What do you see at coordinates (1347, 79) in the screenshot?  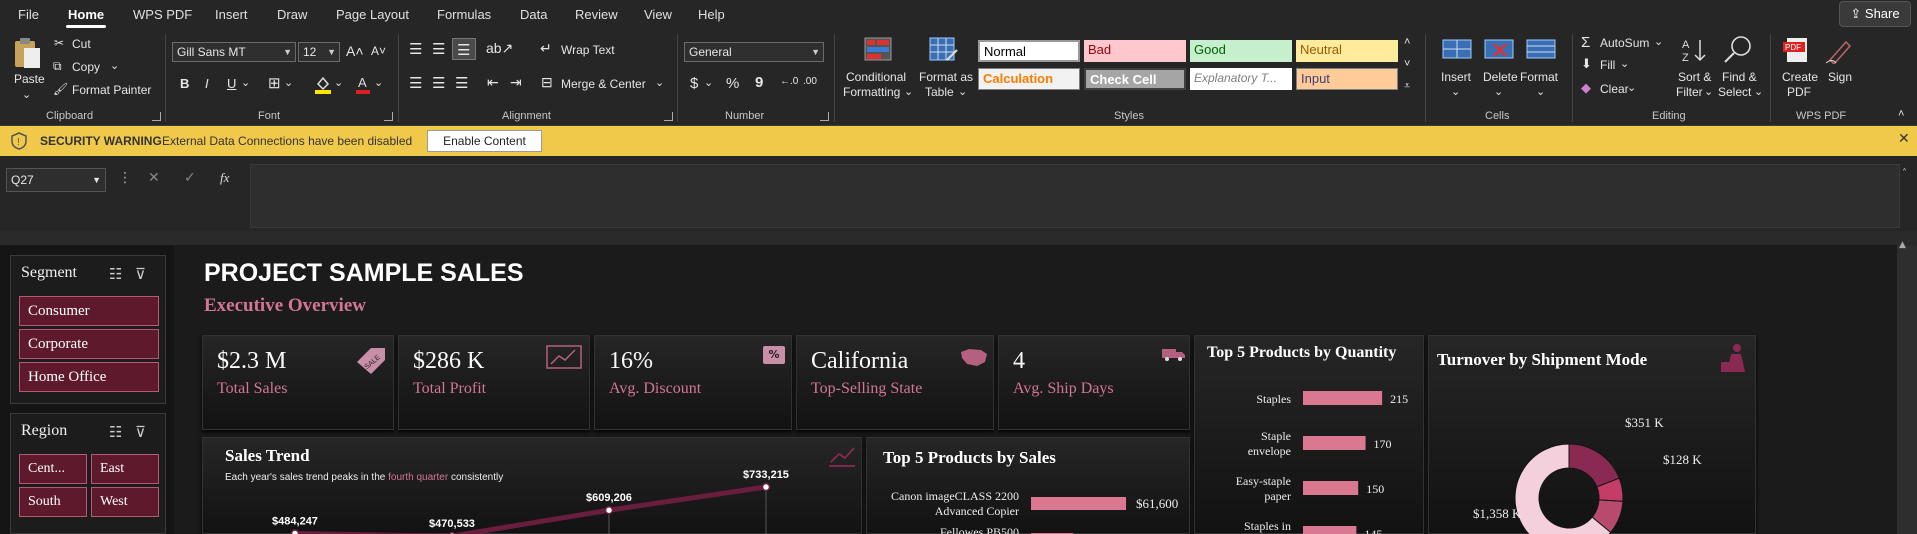 I see `style-input: Input` at bounding box center [1347, 79].